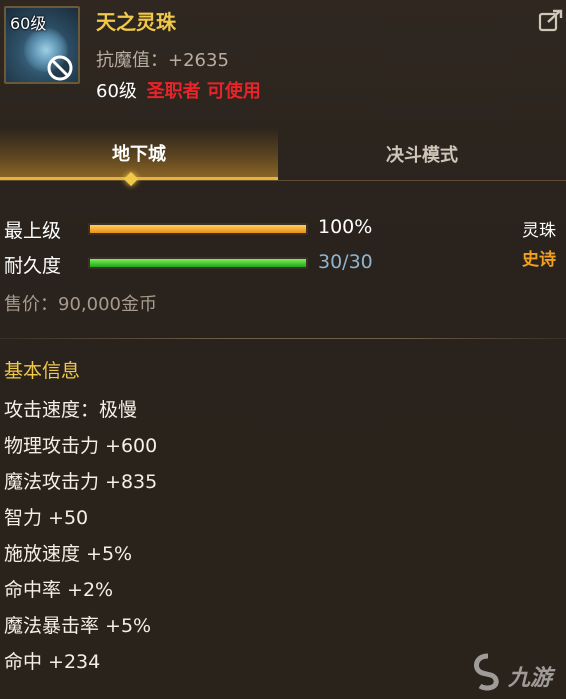 This screenshot has height=699, width=566. What do you see at coordinates (136, 22) in the screenshot?
I see `item-name: 天之灵珠` at bounding box center [136, 22].